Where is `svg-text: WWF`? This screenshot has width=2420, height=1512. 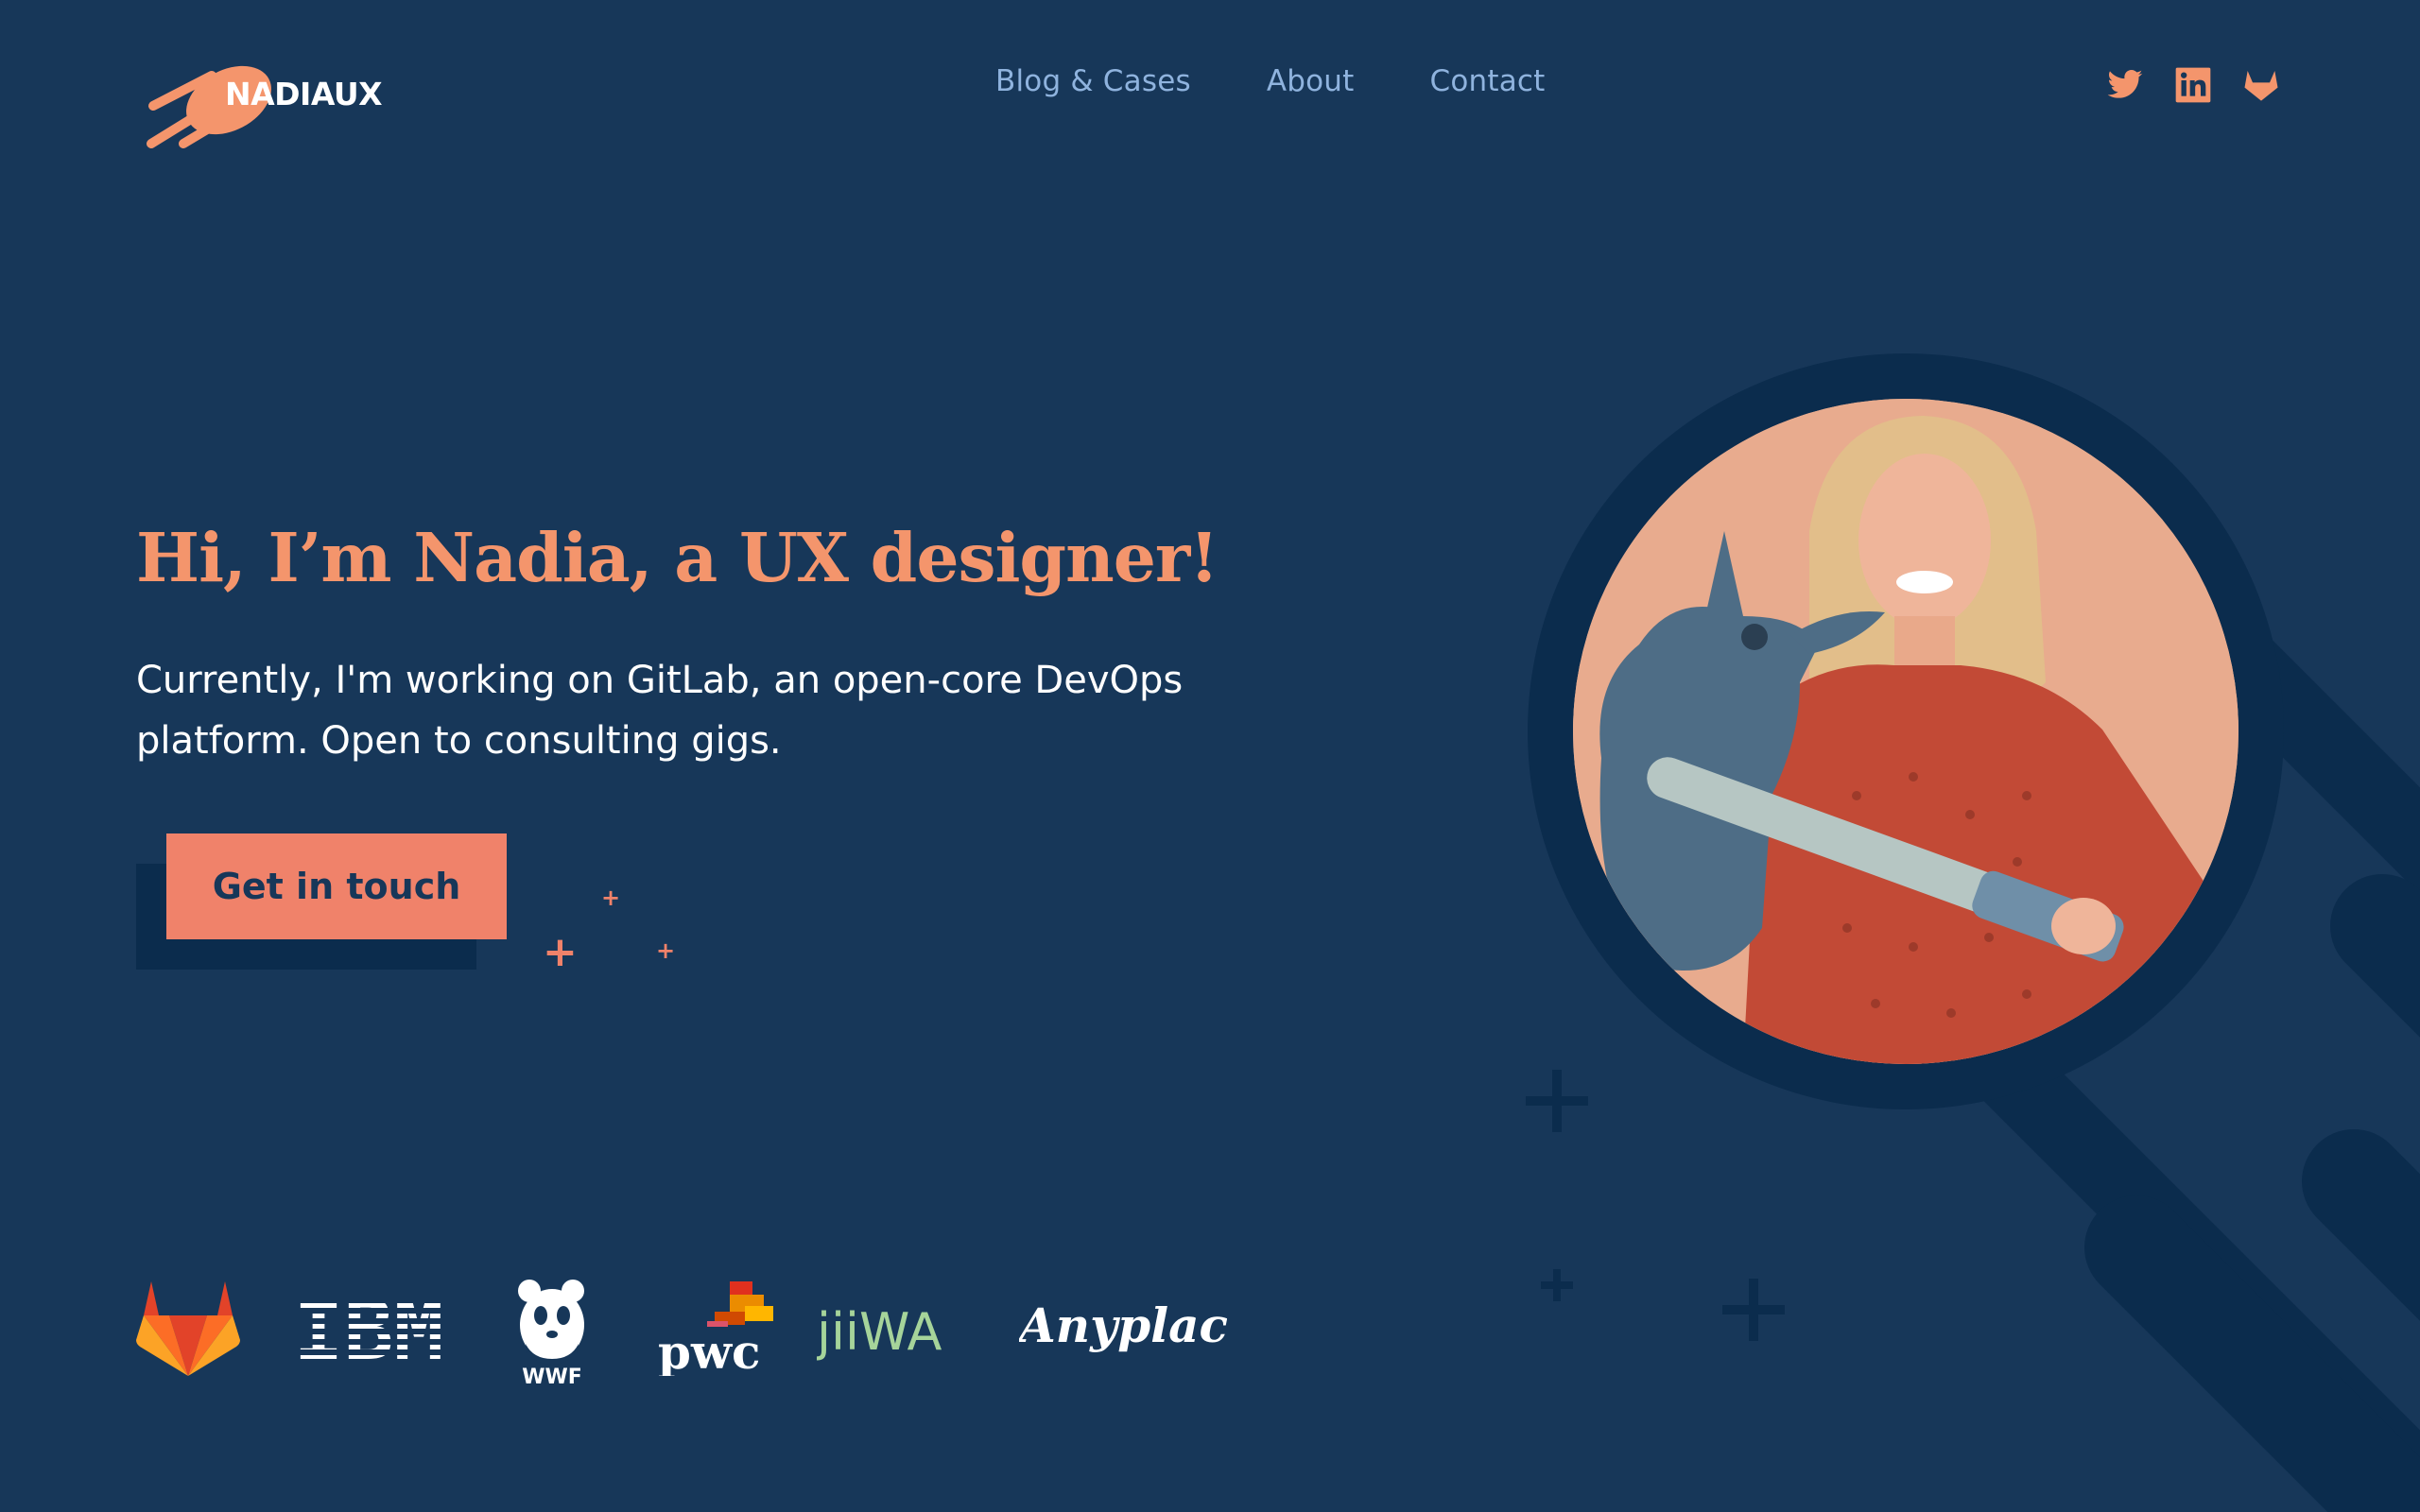 svg-text: WWF is located at coordinates (552, 1375).